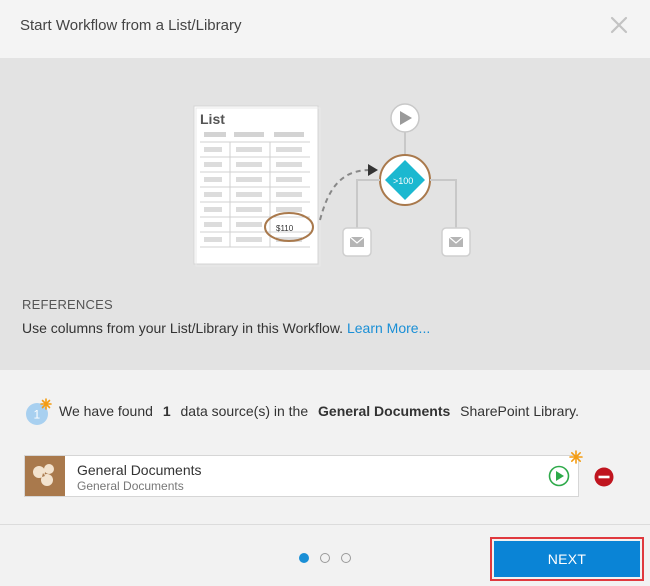 The height and width of the screenshot is (586, 650). I want to click on next-button-highlight: NEXT, so click(567, 559).